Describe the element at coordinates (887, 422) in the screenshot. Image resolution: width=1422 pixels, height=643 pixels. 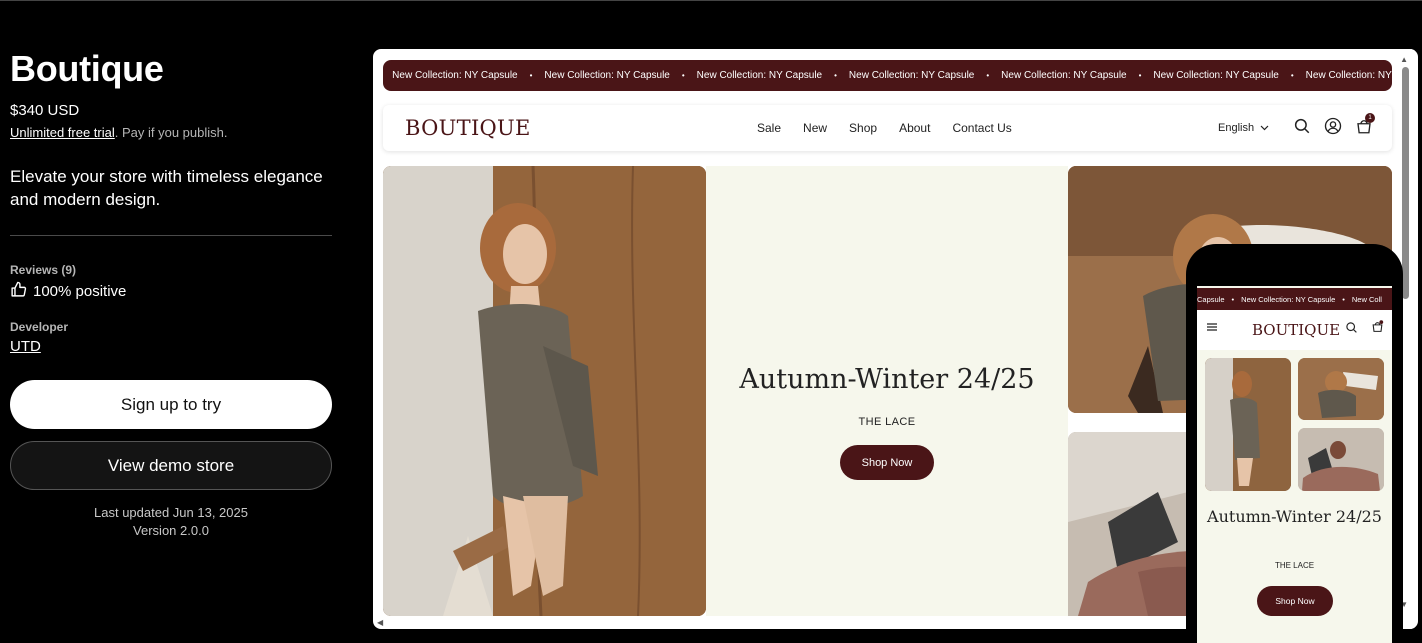
I see `hero-subtitle: THE LACE` at that location.